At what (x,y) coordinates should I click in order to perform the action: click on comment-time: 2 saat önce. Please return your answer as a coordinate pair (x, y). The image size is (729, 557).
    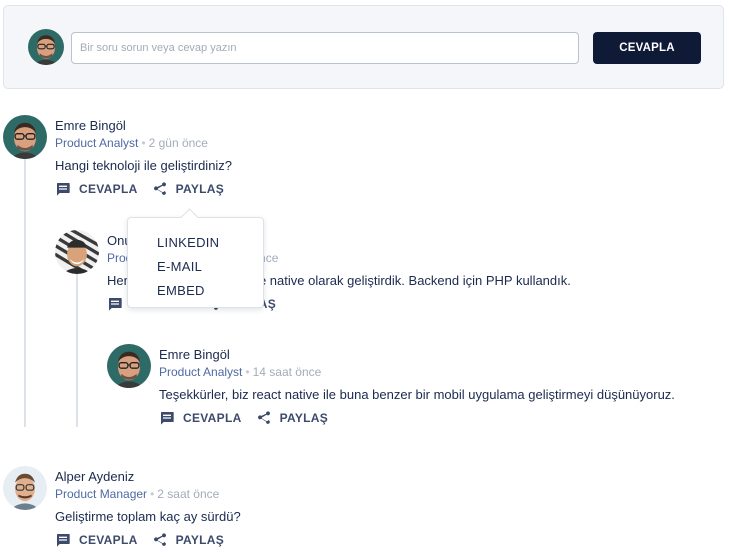
    Looking at the image, I should click on (188, 494).